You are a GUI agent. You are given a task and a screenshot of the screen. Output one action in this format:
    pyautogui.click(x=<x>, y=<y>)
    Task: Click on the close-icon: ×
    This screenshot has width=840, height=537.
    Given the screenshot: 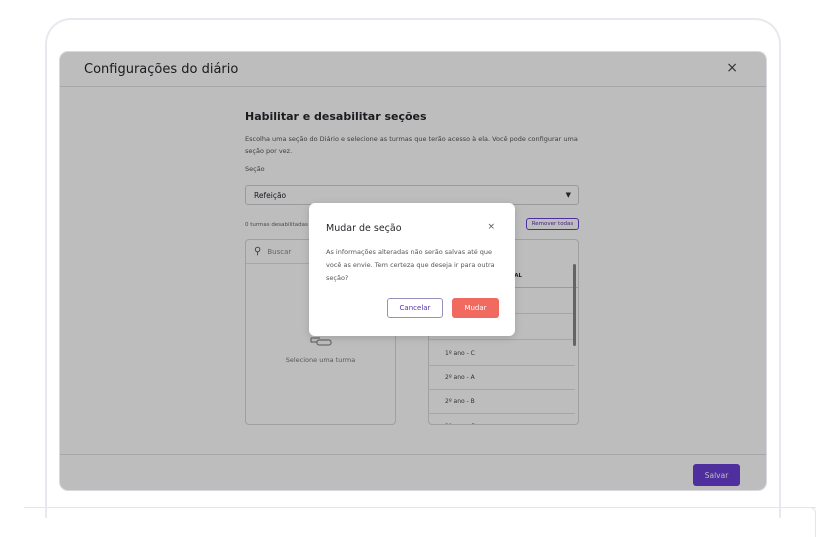 What is the action you would take?
    pyautogui.click(x=491, y=227)
    